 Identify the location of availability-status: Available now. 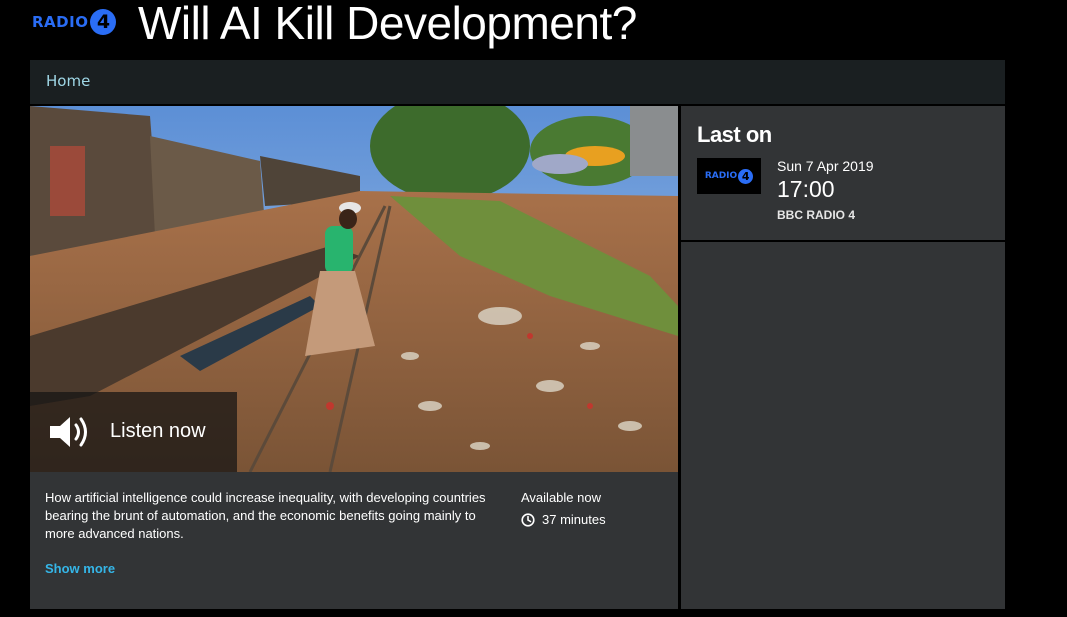
(561, 497).